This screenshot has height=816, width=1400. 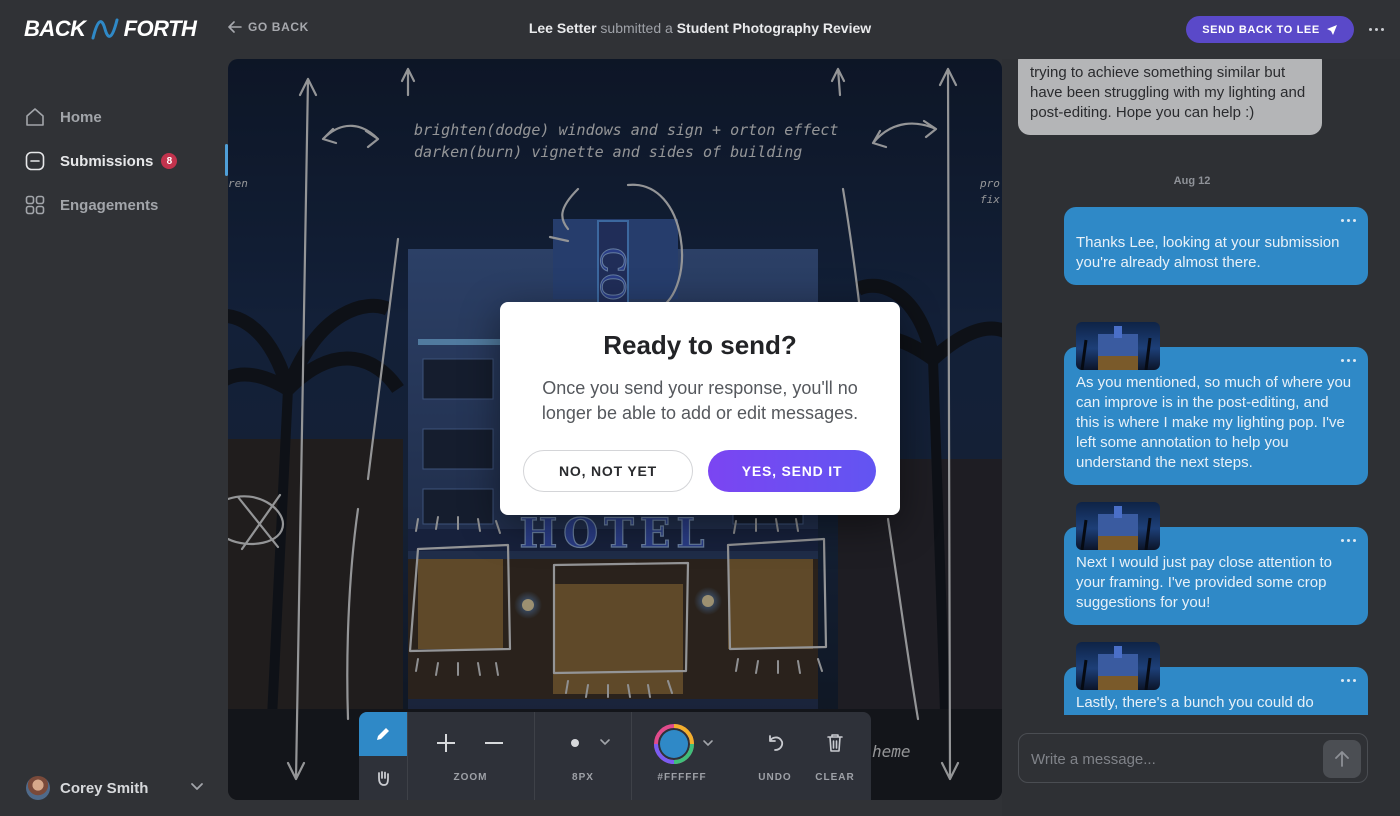 What do you see at coordinates (107, 161) in the screenshot?
I see `sidebar-item-label: Submissions` at bounding box center [107, 161].